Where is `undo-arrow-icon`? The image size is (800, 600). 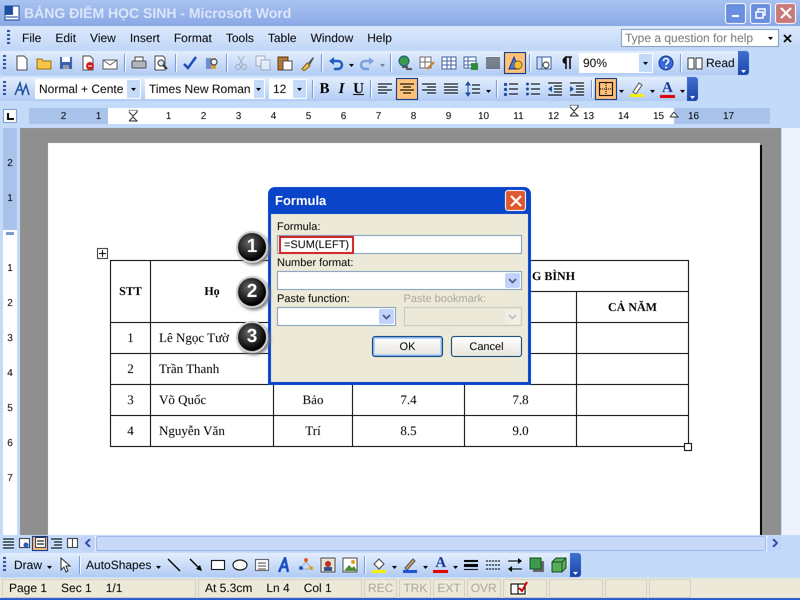 undo-arrow-icon is located at coordinates (336, 63).